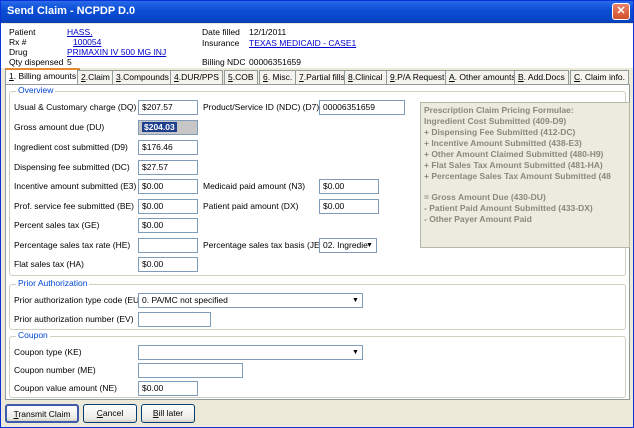  What do you see at coordinates (365, 77) in the screenshot?
I see `tab-clinical: 8.Clinical` at bounding box center [365, 77].